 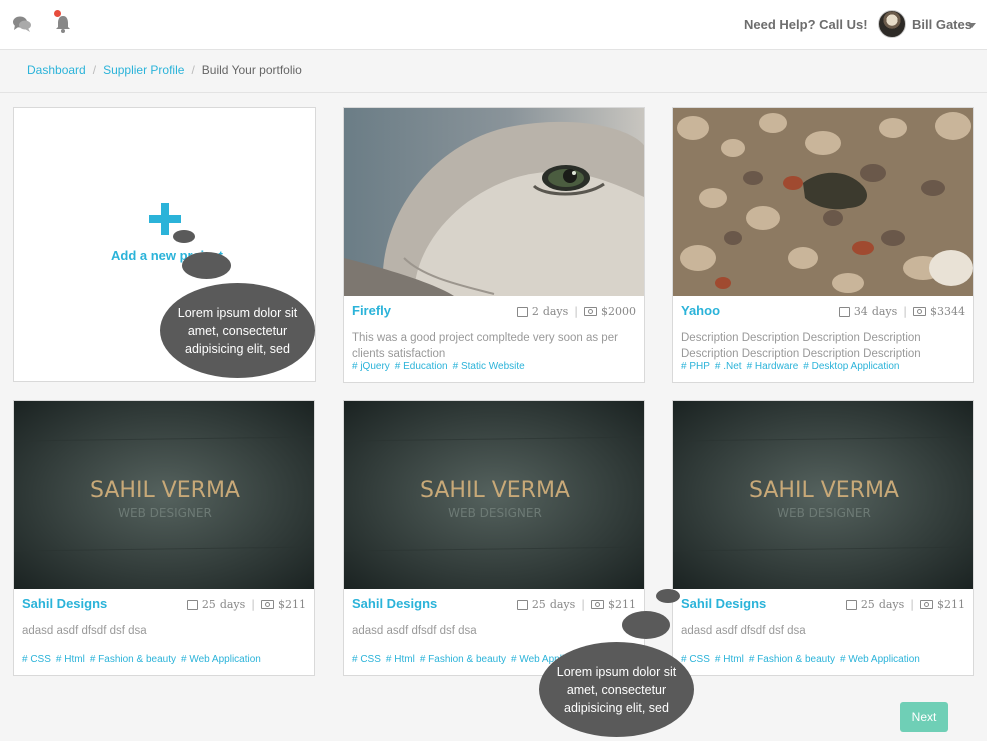 I want to click on tag-link: # Desktop Application, so click(x=851, y=366).